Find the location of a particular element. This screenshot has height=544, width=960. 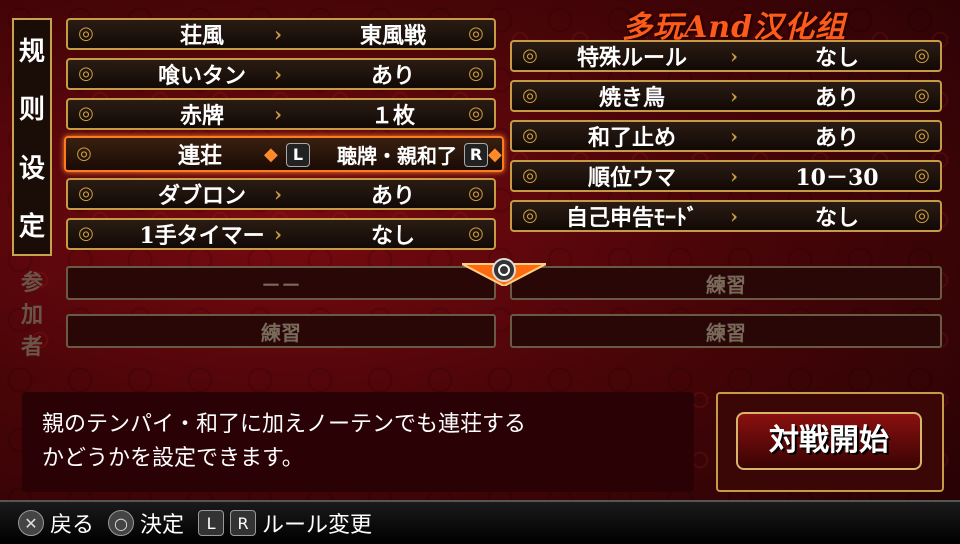

rule-row-sou-fu: ◎ 荘風 › 東風戦 ◎ is located at coordinates (281, 34).